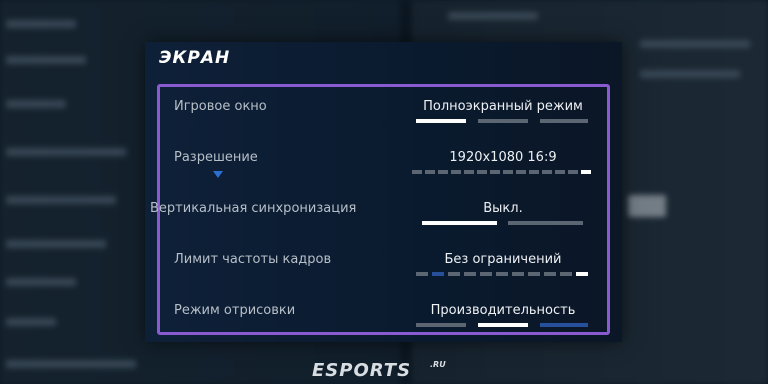 Image resolution: width=768 pixels, height=384 pixels. Describe the element at coordinates (362, 370) in the screenshot. I see `logo-text: ESPORTS` at that location.